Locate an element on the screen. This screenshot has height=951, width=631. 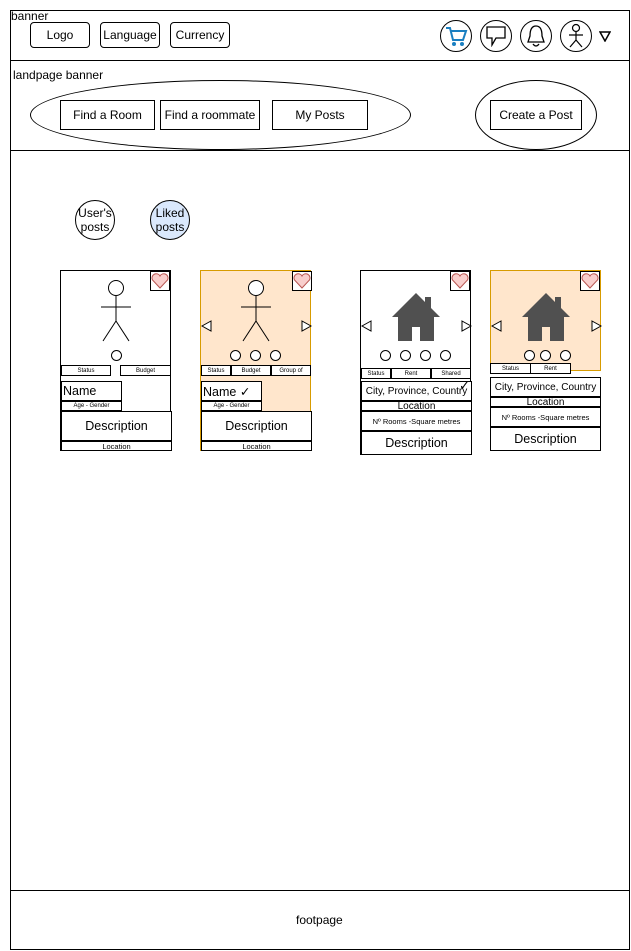
banner-title: banner is located at coordinates (30, 16).